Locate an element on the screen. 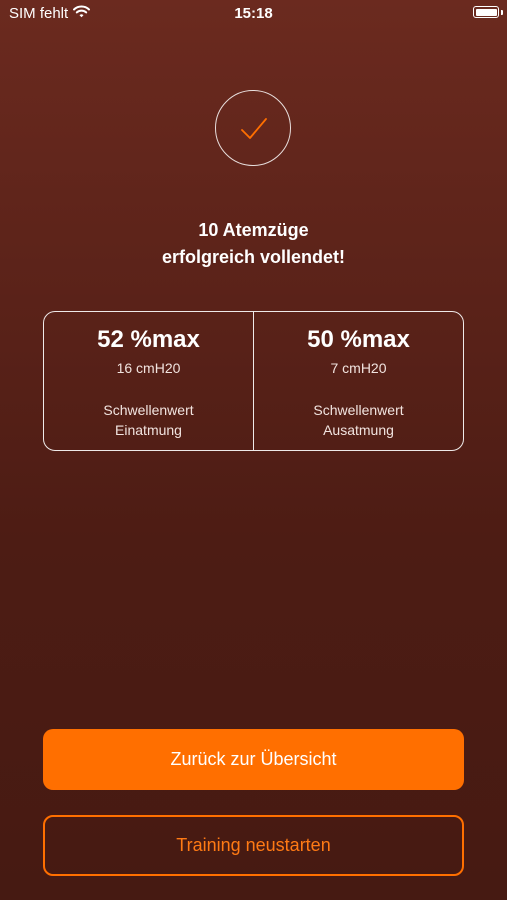 This screenshot has height=900, width=507. stat-inhalation: 52 %max 16 cmH20 Schwellenwert Einatmung is located at coordinates (148, 381).